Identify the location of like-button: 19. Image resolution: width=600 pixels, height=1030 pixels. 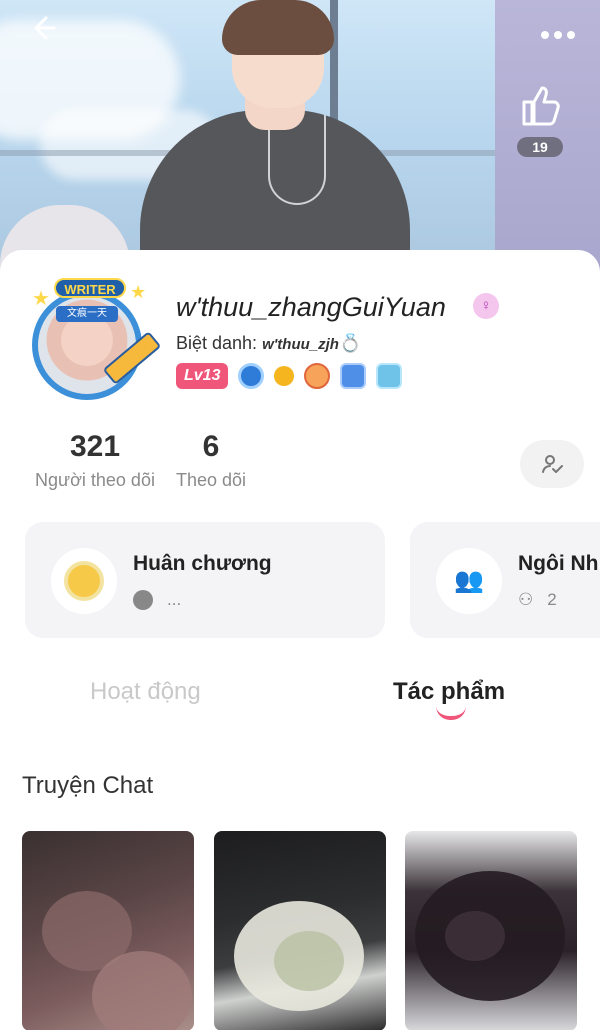
(540, 119).